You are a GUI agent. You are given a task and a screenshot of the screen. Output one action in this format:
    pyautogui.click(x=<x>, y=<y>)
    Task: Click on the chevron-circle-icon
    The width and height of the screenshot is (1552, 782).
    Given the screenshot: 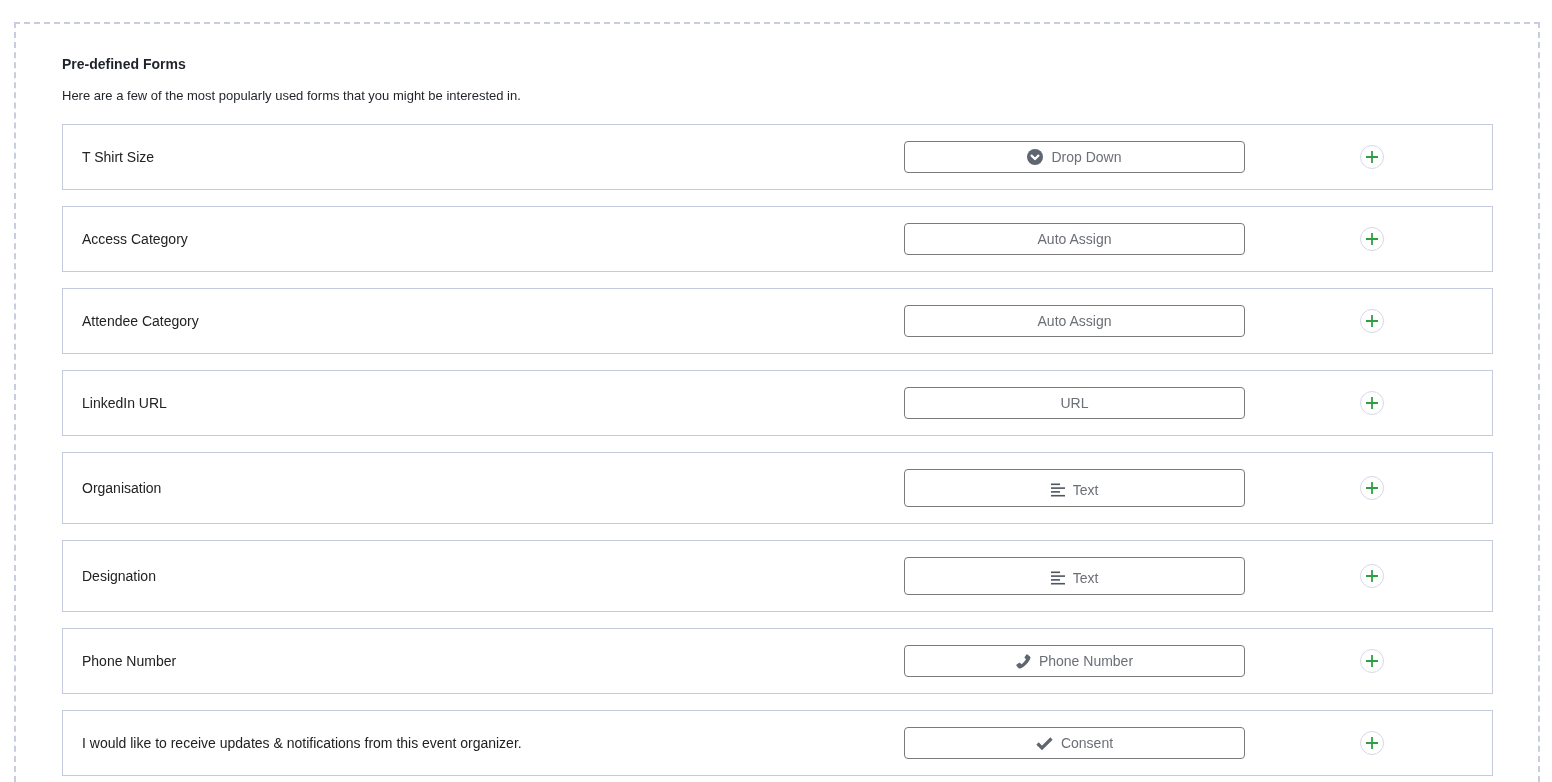 What is the action you would take?
    pyautogui.click(x=1035, y=157)
    